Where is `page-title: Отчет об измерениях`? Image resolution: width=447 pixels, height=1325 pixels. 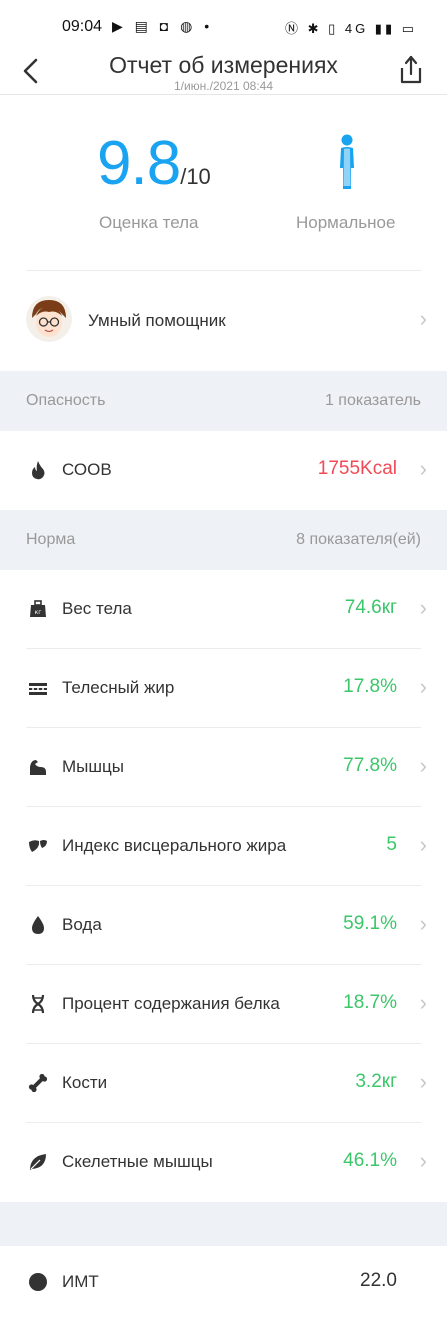
page-title: Отчет об измерениях is located at coordinates (223, 65).